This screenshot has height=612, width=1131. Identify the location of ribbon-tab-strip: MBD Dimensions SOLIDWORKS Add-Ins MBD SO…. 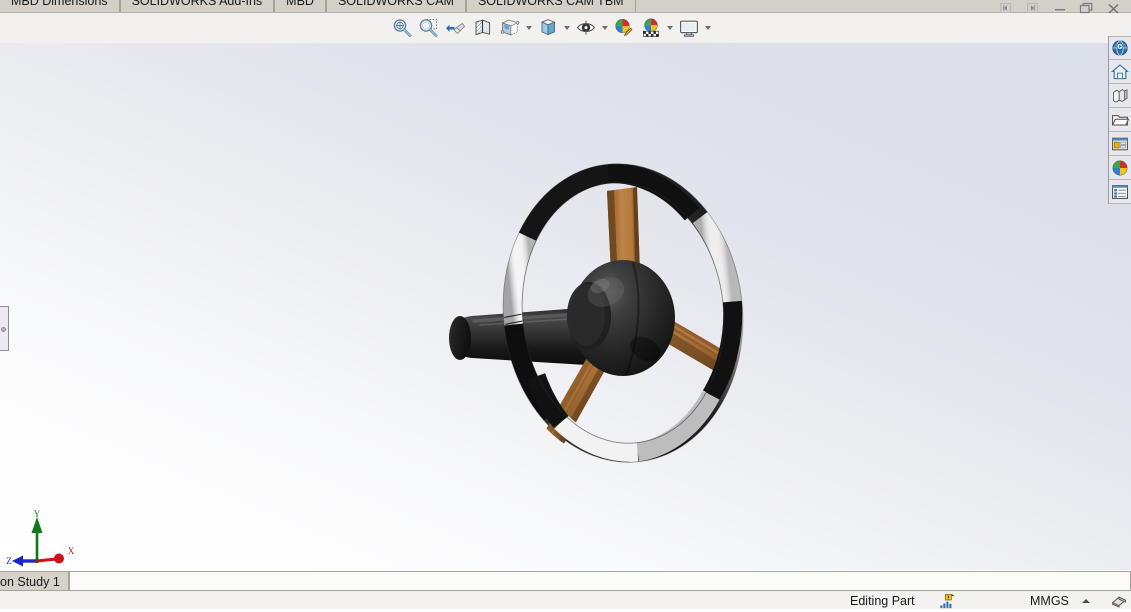
(565, 6).